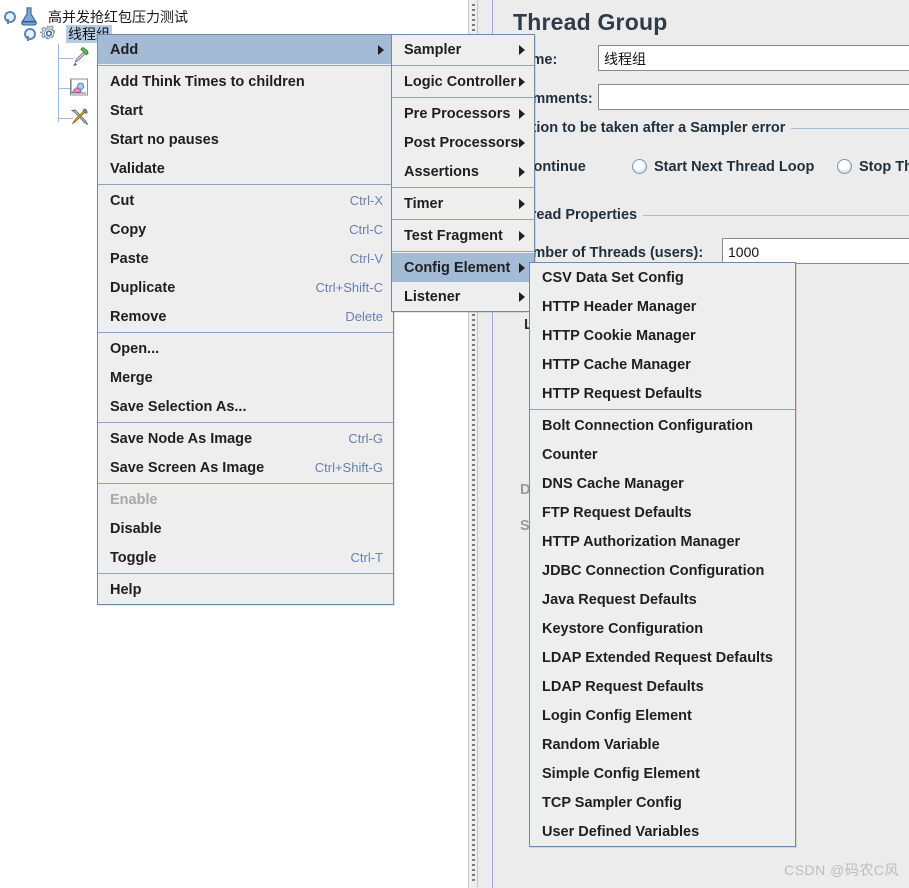  I want to click on tree-node-child-tools, so click(81, 118).